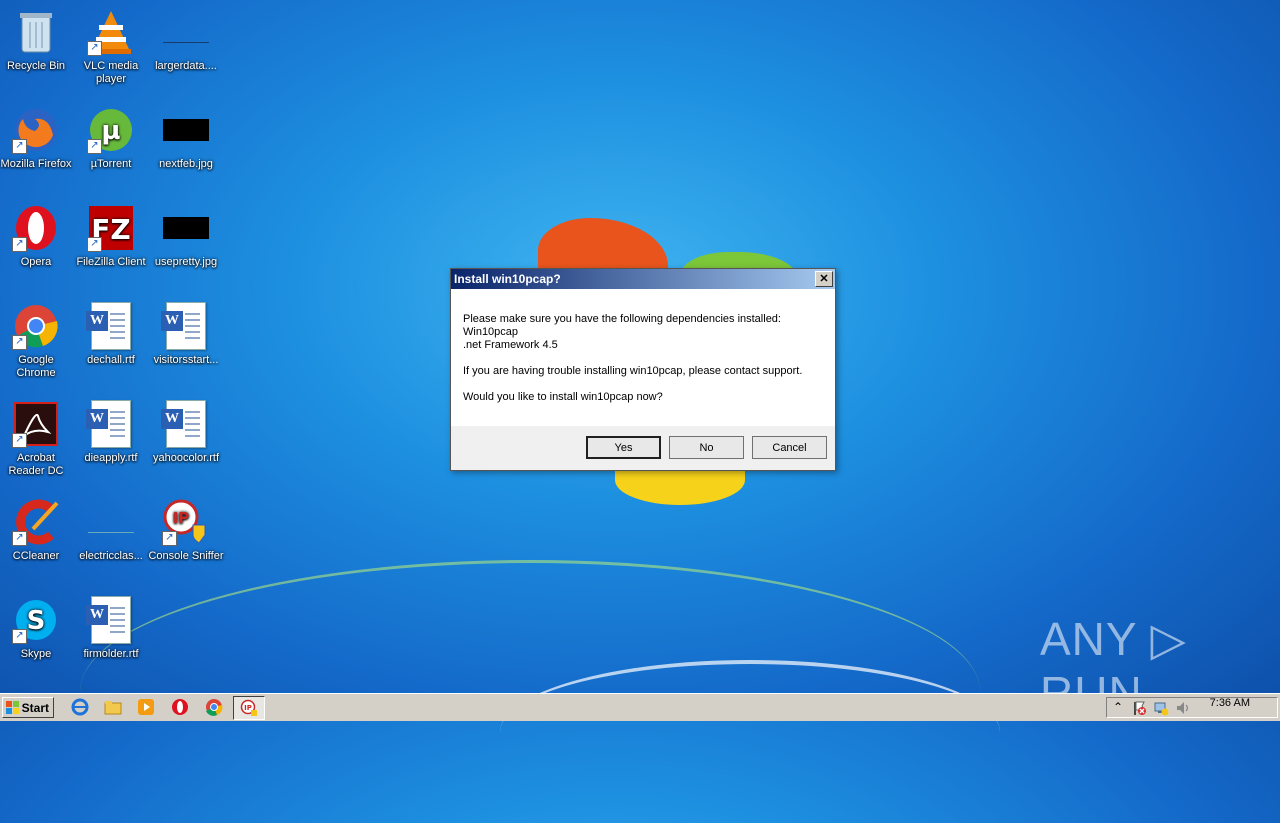  Describe the element at coordinates (36, 326) in the screenshot. I see `chrome-icon: ↗` at that location.